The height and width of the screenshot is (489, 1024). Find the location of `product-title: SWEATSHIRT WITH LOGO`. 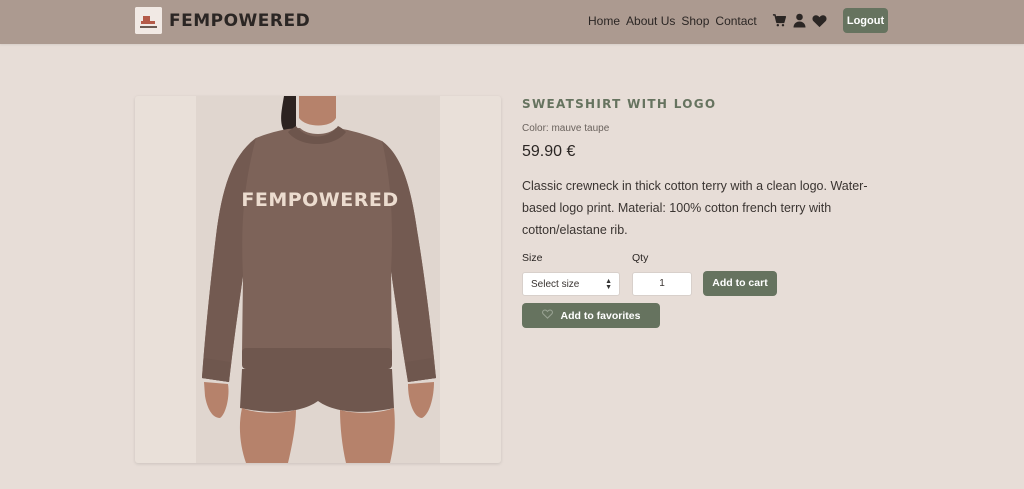

product-title: SWEATSHIRT WITH LOGO is located at coordinates (619, 104).